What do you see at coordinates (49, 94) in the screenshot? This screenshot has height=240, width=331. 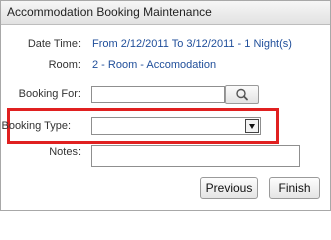 I see `booking-for-label: Booking For:` at bounding box center [49, 94].